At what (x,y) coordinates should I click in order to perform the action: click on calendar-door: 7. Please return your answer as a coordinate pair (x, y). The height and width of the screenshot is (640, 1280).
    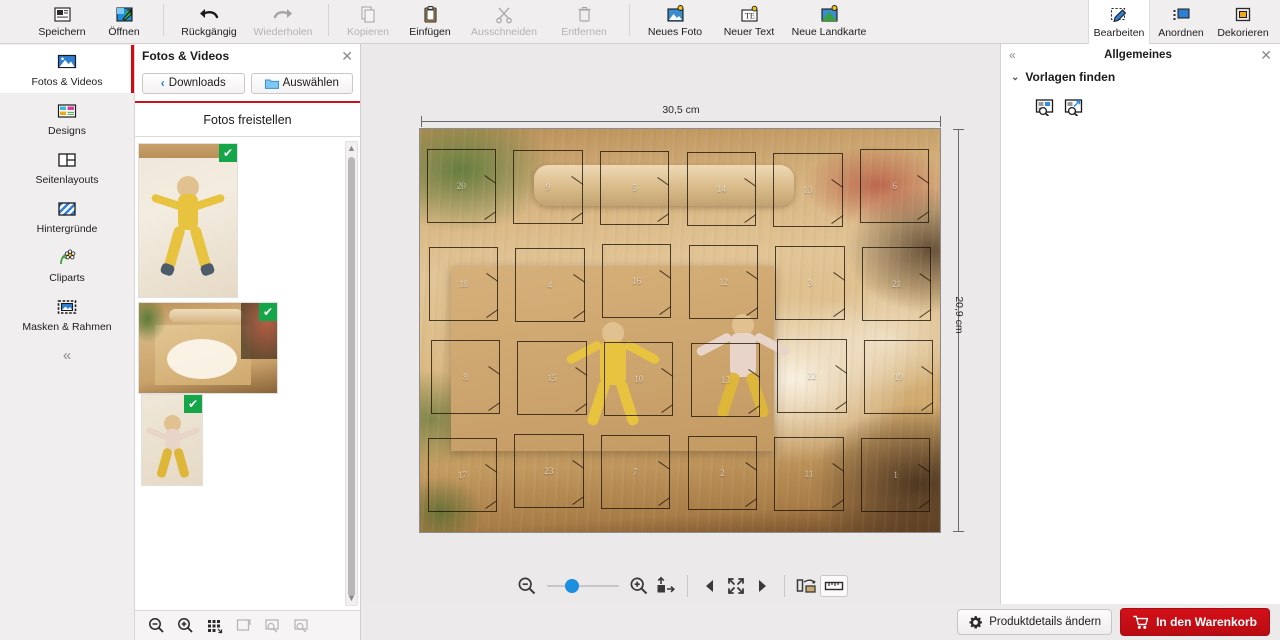
    Looking at the image, I should click on (636, 471).